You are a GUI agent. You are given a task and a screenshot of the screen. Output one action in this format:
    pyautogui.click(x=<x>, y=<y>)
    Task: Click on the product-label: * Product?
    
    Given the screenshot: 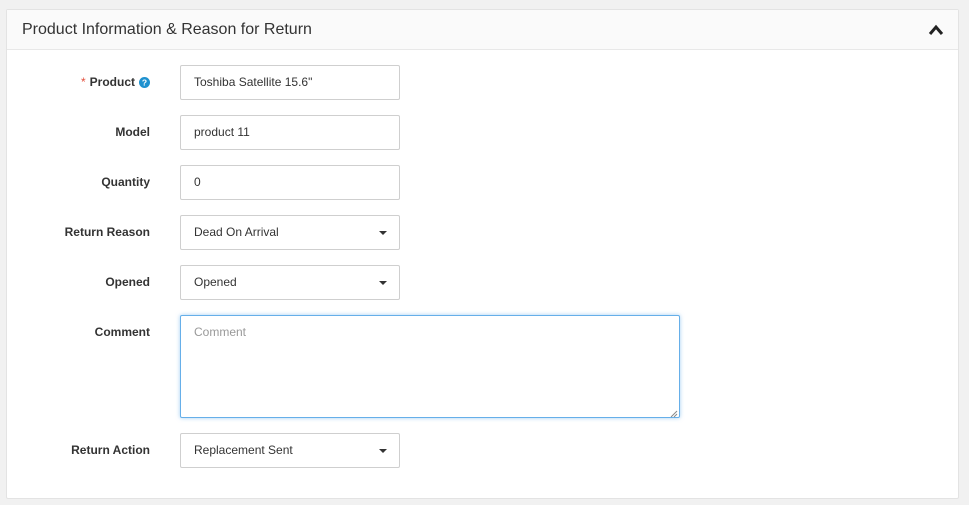 What is the action you would take?
    pyautogui.click(x=115, y=82)
    